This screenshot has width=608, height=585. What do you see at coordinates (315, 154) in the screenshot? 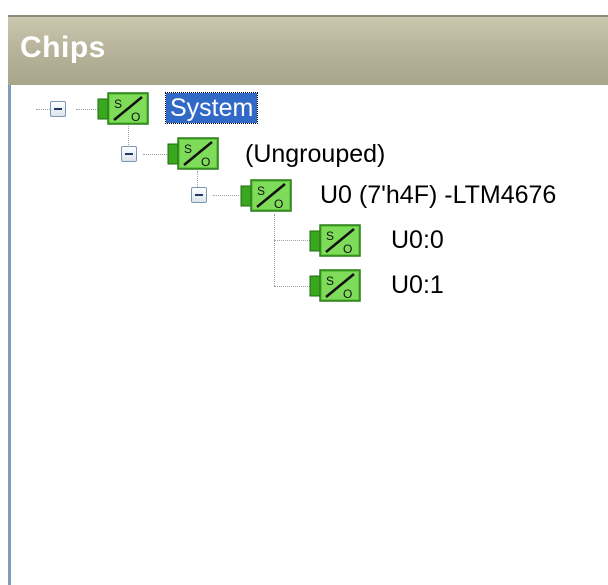
I see `tree-node-ungrouped: (Ungrouped)` at bounding box center [315, 154].